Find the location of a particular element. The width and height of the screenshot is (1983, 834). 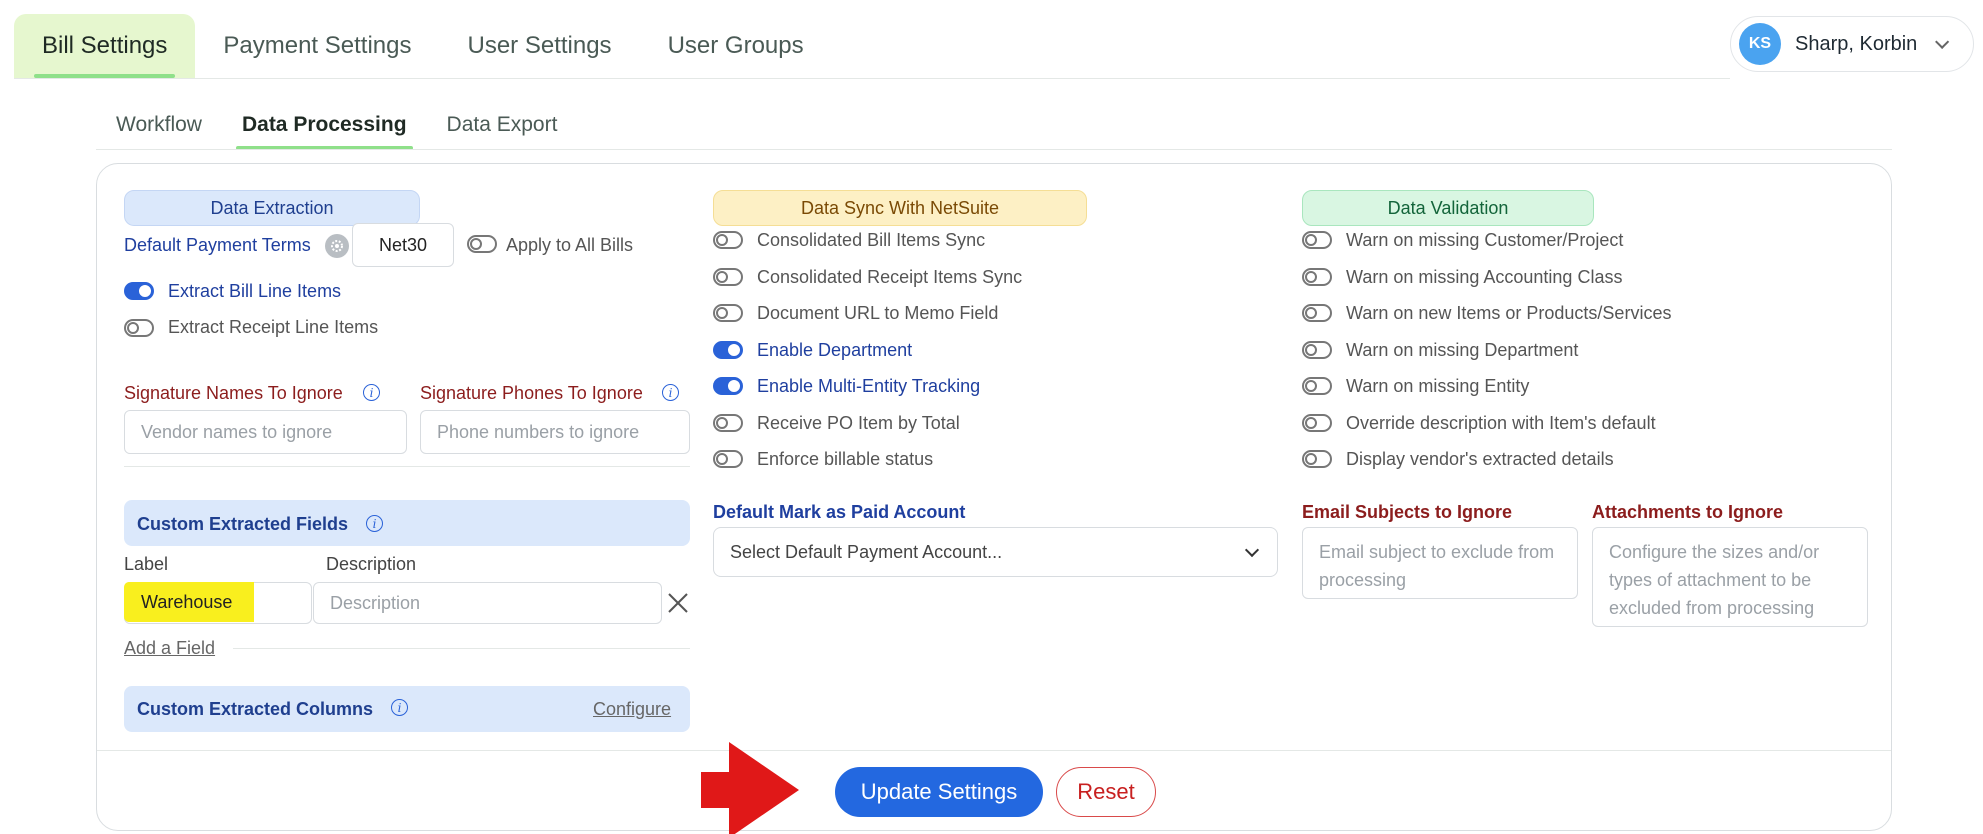

label-column-header: Label is located at coordinates (146, 564).